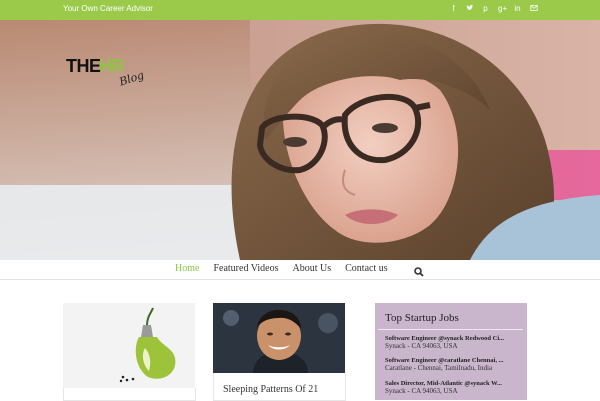 The image size is (600, 401). What do you see at coordinates (312, 268) in the screenshot?
I see `nav-item-about-us: About Us` at bounding box center [312, 268].